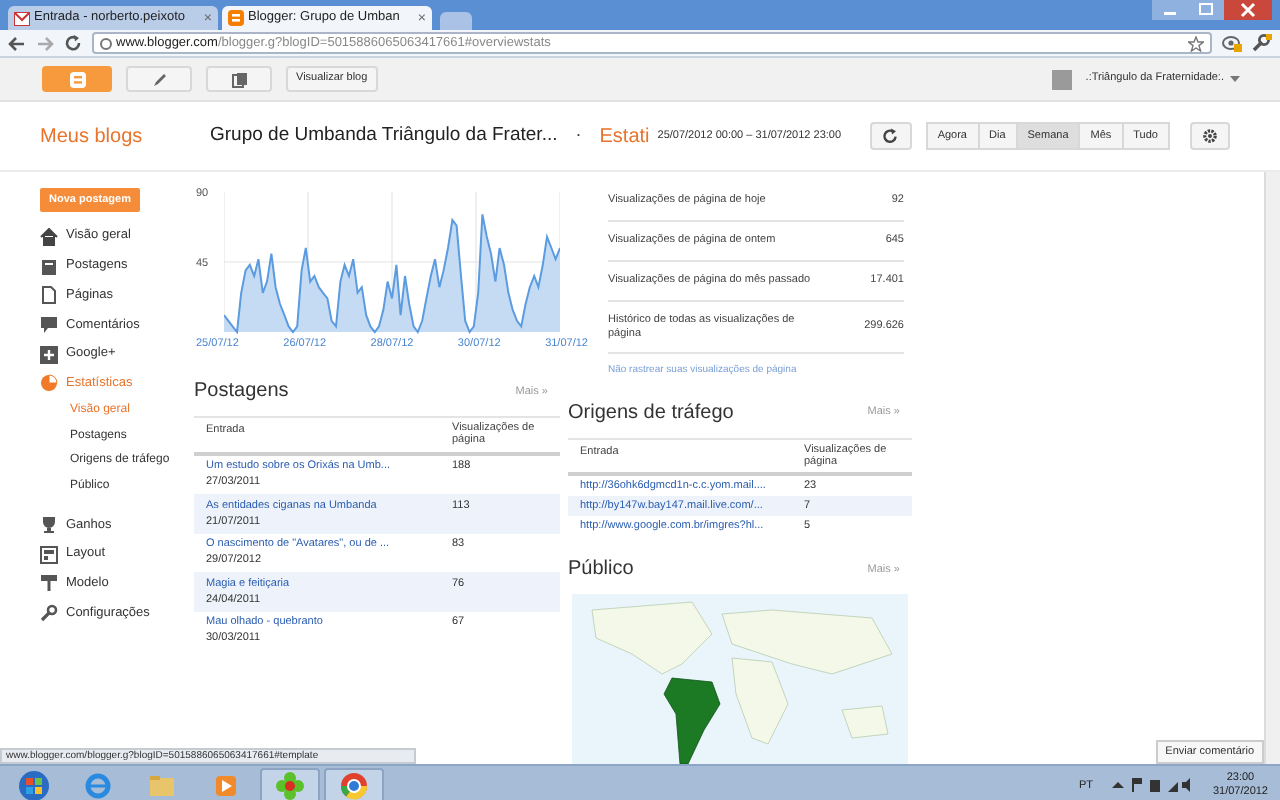 Image resolution: width=1280 pixels, height=800 pixels. I want to click on round-app-icon, so click(354, 784).